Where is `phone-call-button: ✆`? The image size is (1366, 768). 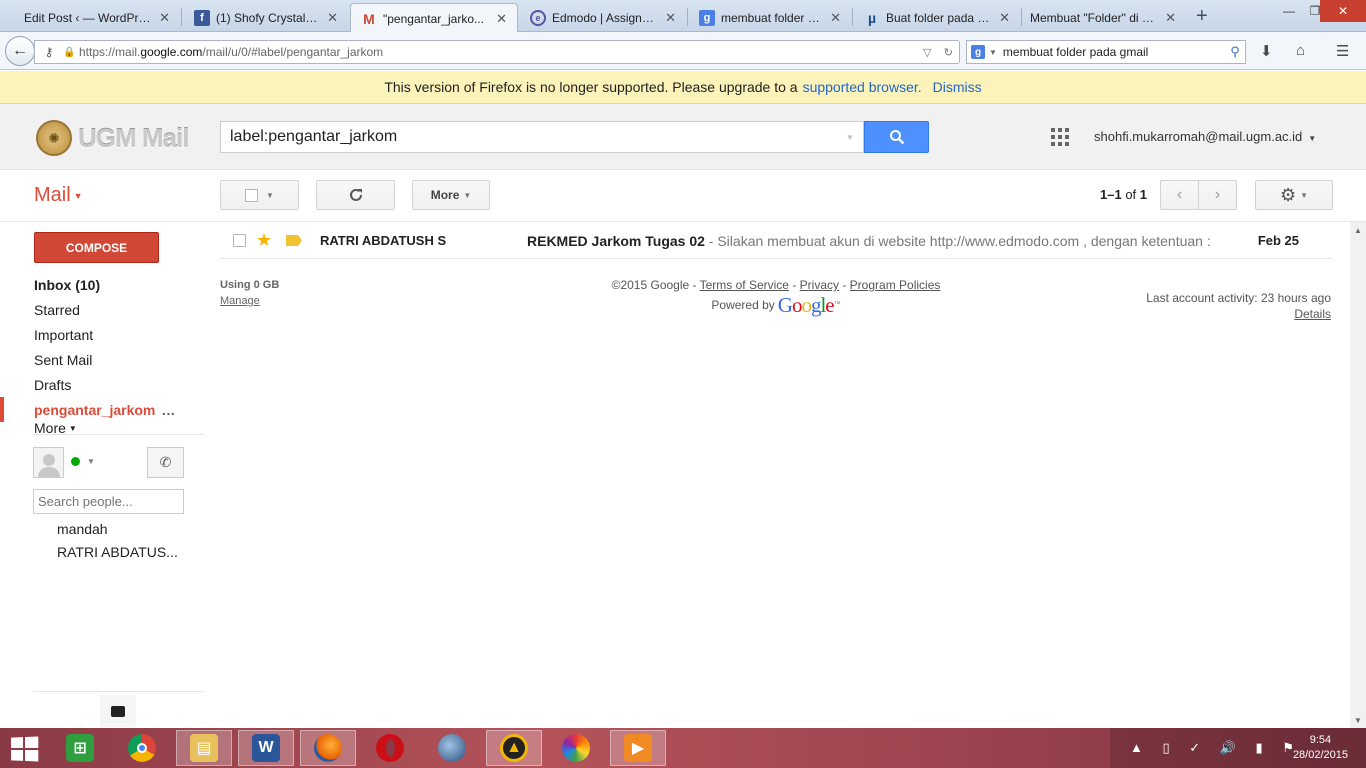 phone-call-button: ✆ is located at coordinates (165, 462).